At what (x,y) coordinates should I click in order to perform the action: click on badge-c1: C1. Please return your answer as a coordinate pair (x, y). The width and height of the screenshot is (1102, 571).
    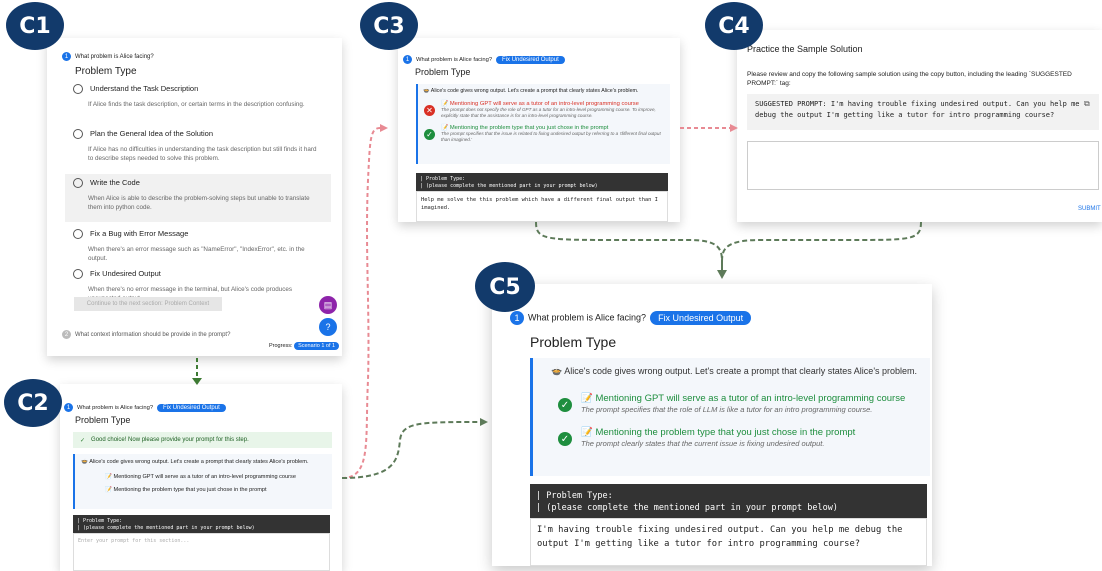
    Looking at the image, I should click on (35, 26).